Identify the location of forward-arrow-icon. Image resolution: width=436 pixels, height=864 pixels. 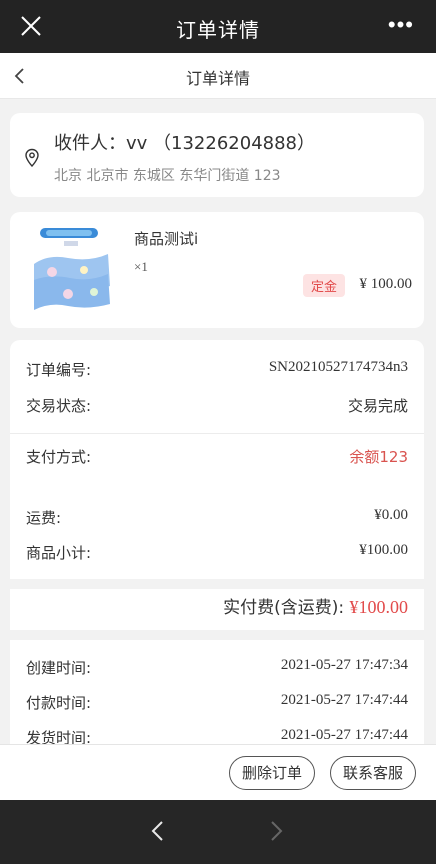
(276, 831).